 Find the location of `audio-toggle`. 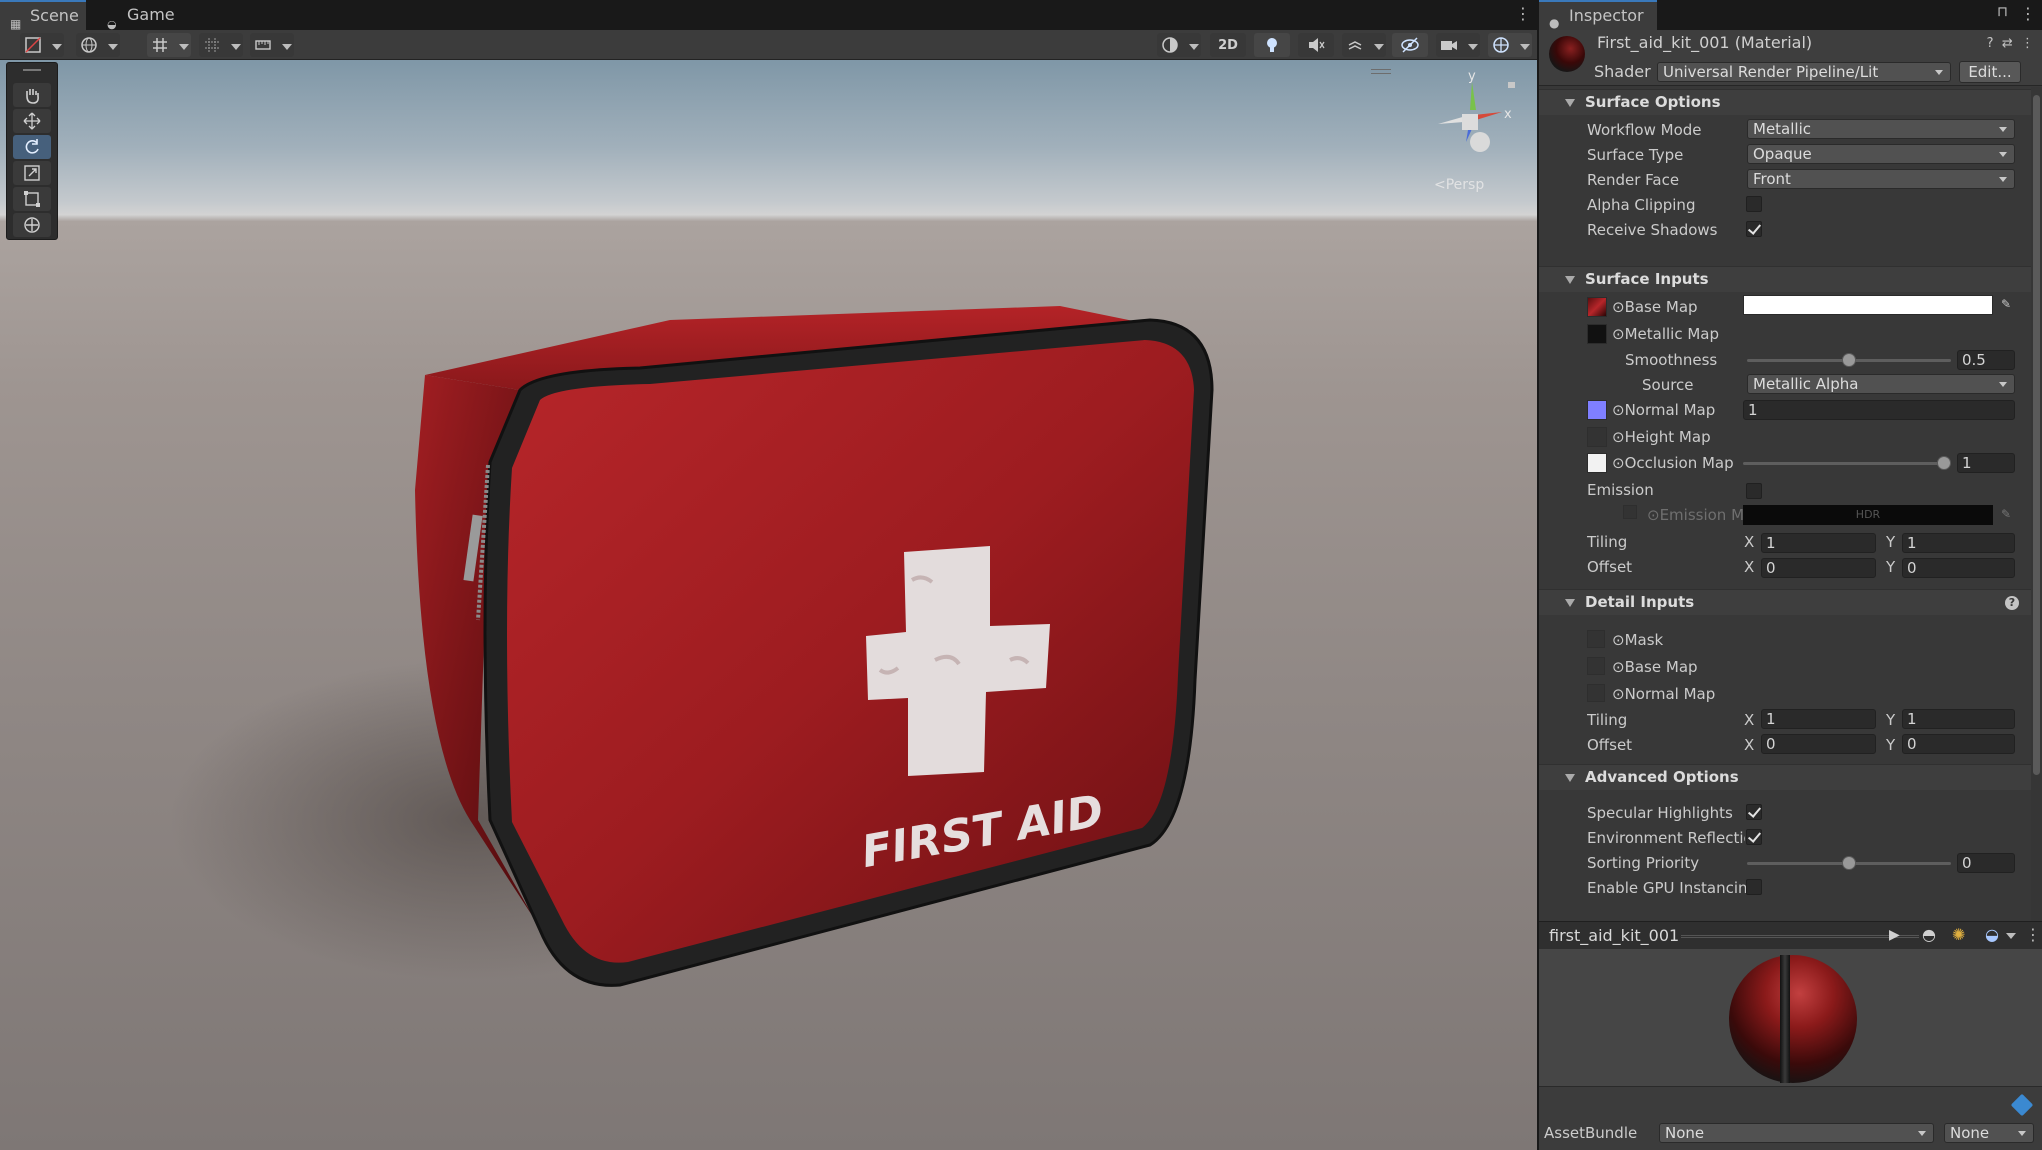

audio-toggle is located at coordinates (1316, 45).